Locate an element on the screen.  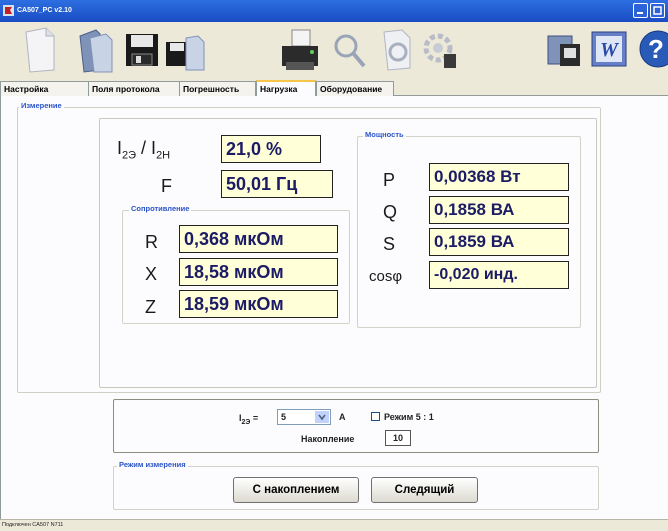
help-icon: ? is located at coordinates (652, 49).